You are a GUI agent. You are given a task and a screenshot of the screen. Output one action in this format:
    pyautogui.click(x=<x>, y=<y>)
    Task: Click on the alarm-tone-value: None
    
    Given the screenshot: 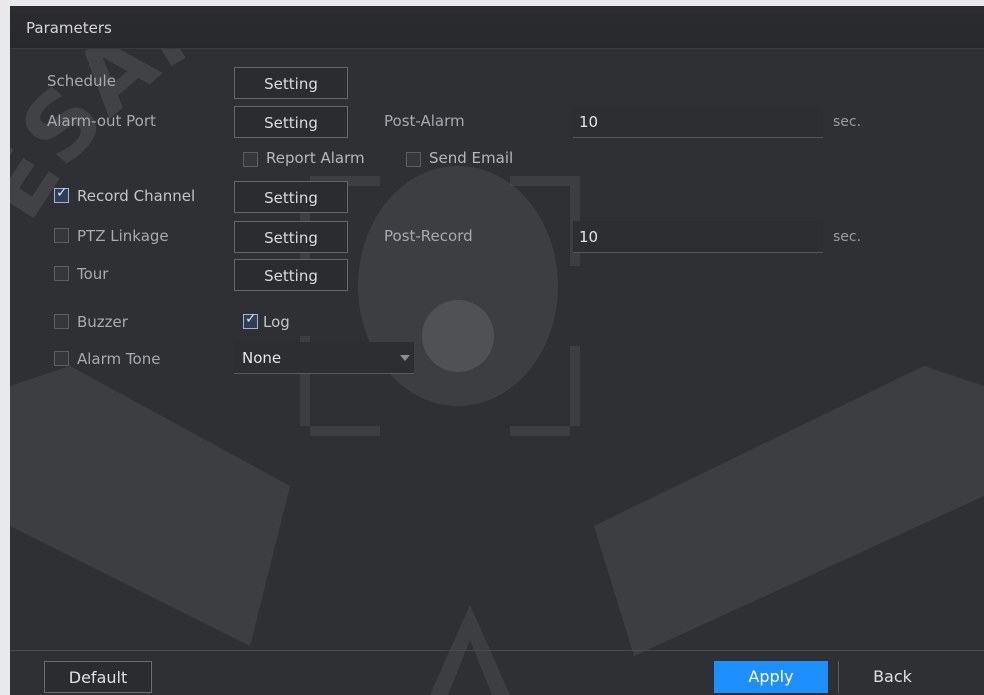 What is the action you would take?
    pyautogui.click(x=262, y=358)
    